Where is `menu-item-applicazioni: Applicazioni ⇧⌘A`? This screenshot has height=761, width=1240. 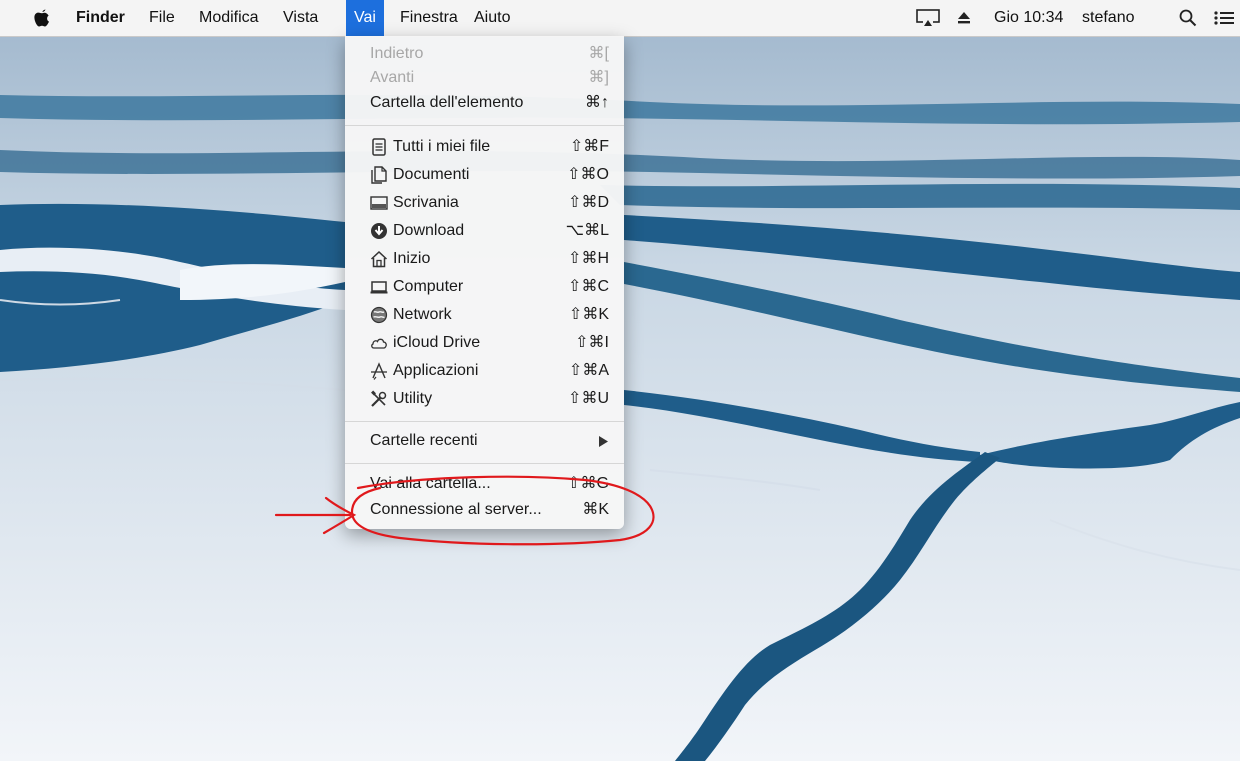 menu-item-applicazioni: Applicazioni ⇧⌘A is located at coordinates (484, 371).